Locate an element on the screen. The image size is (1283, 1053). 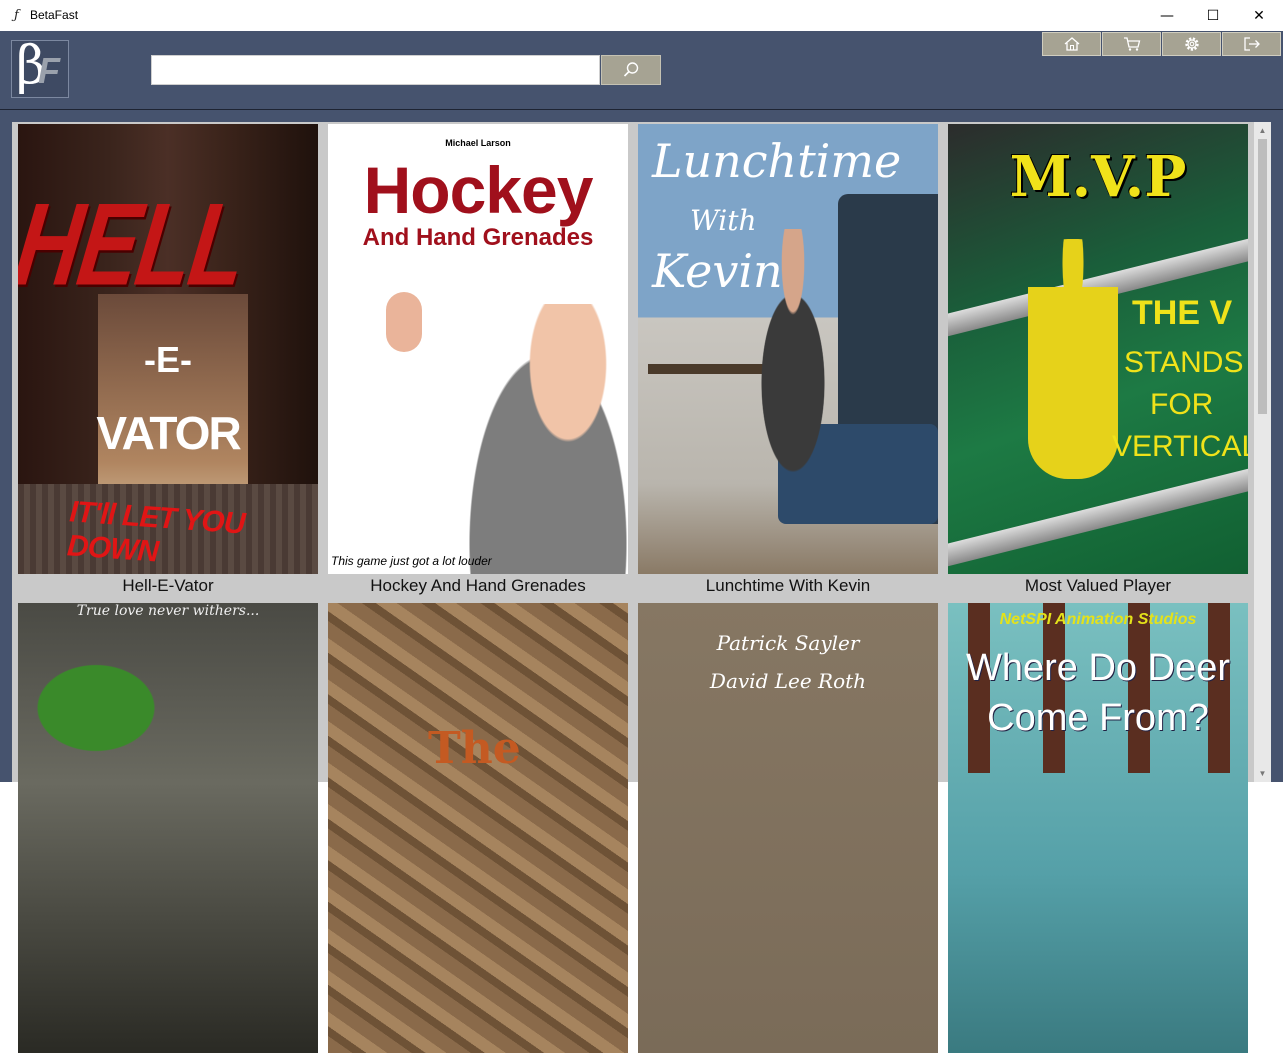
movie-poster: HELL -E- VATOR IT'll LET YOU DOWN is located at coordinates (168, 349).